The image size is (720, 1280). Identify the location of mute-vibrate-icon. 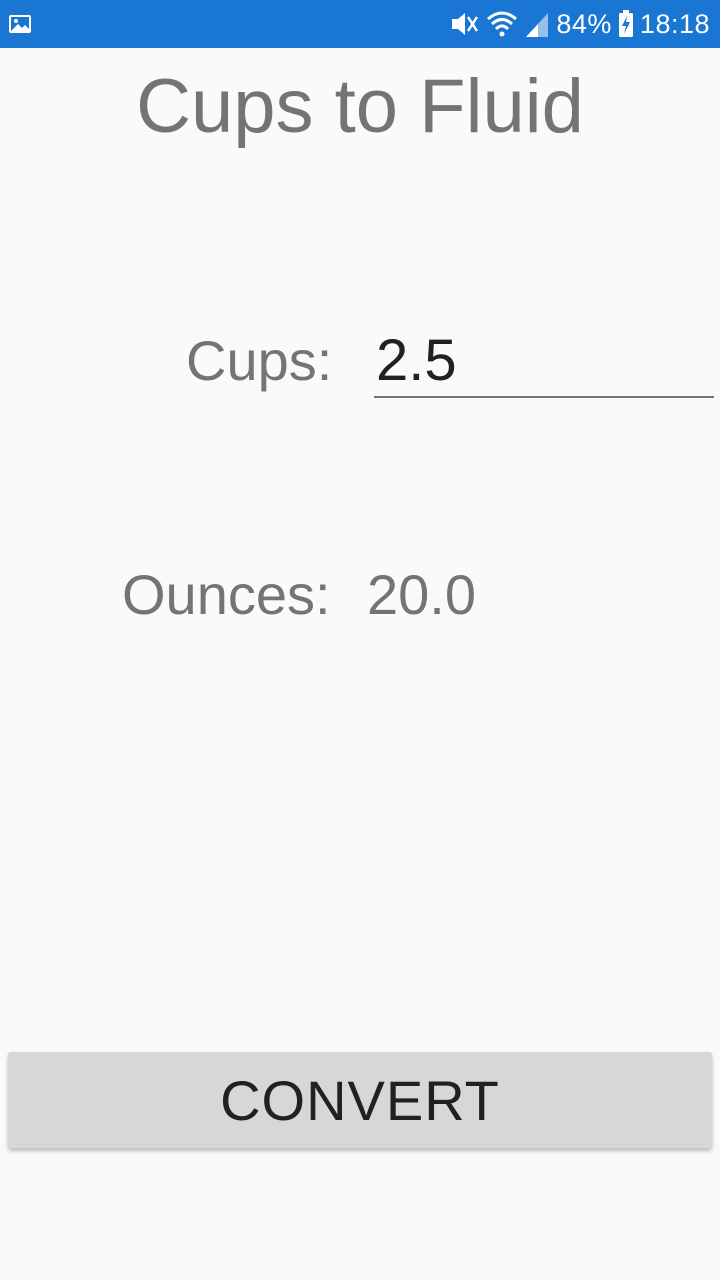
(465, 24).